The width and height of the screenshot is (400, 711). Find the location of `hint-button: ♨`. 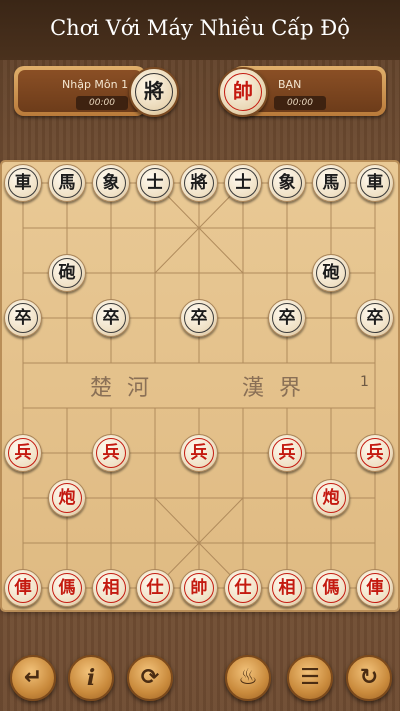

hint-button: ♨ is located at coordinates (248, 678).